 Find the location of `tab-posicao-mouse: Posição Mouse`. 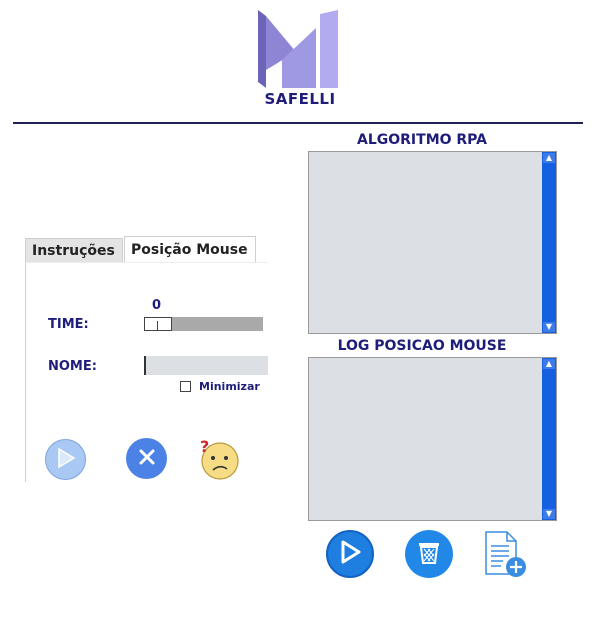

tab-posicao-mouse: Posição Mouse is located at coordinates (190, 249).